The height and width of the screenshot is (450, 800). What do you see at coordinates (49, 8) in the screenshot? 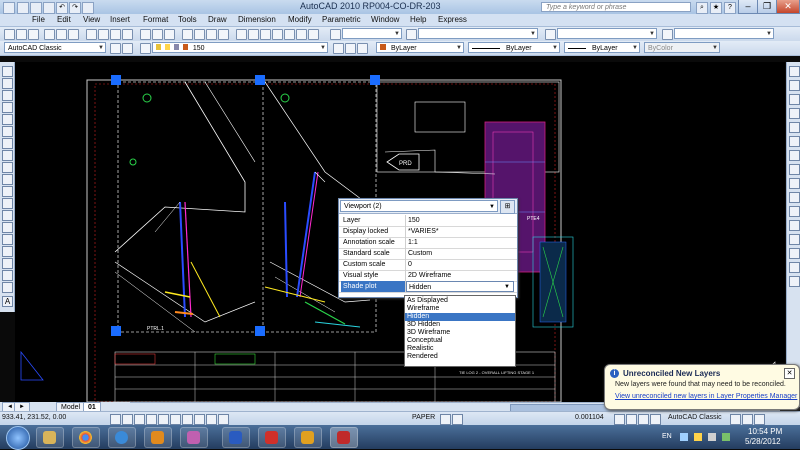
I see `save-icon` at bounding box center [49, 8].